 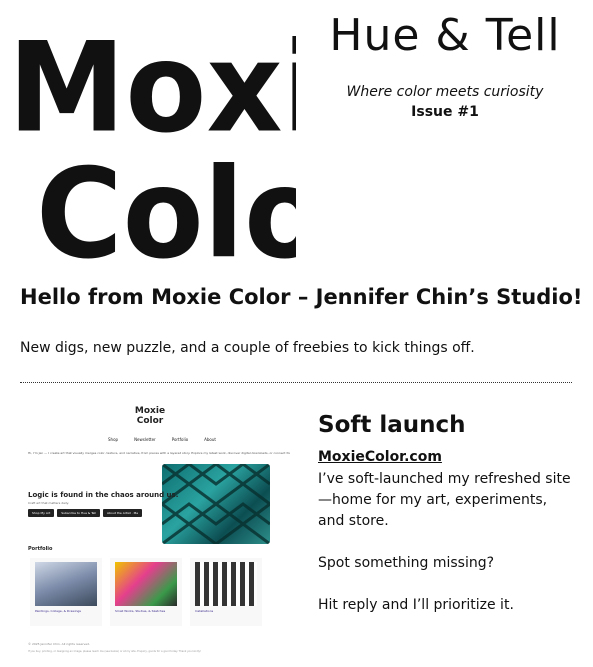 What do you see at coordinates (162, 439) in the screenshot?
I see `mini-site-nav: Shop Newsletter Portfolio About` at bounding box center [162, 439].